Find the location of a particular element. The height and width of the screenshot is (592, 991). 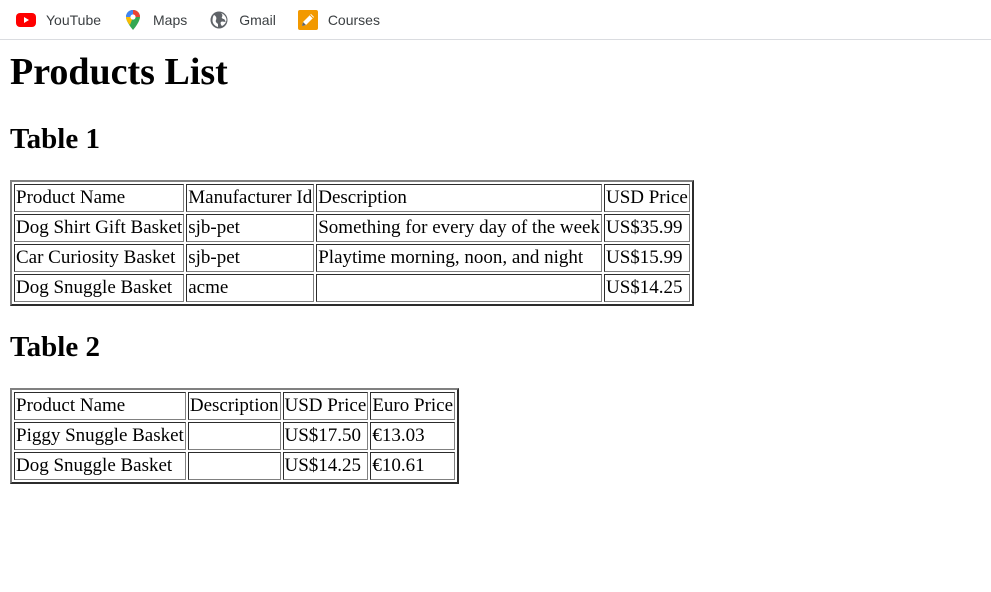

table-cell: Piggy Snuggle Basket is located at coordinates (100, 435).